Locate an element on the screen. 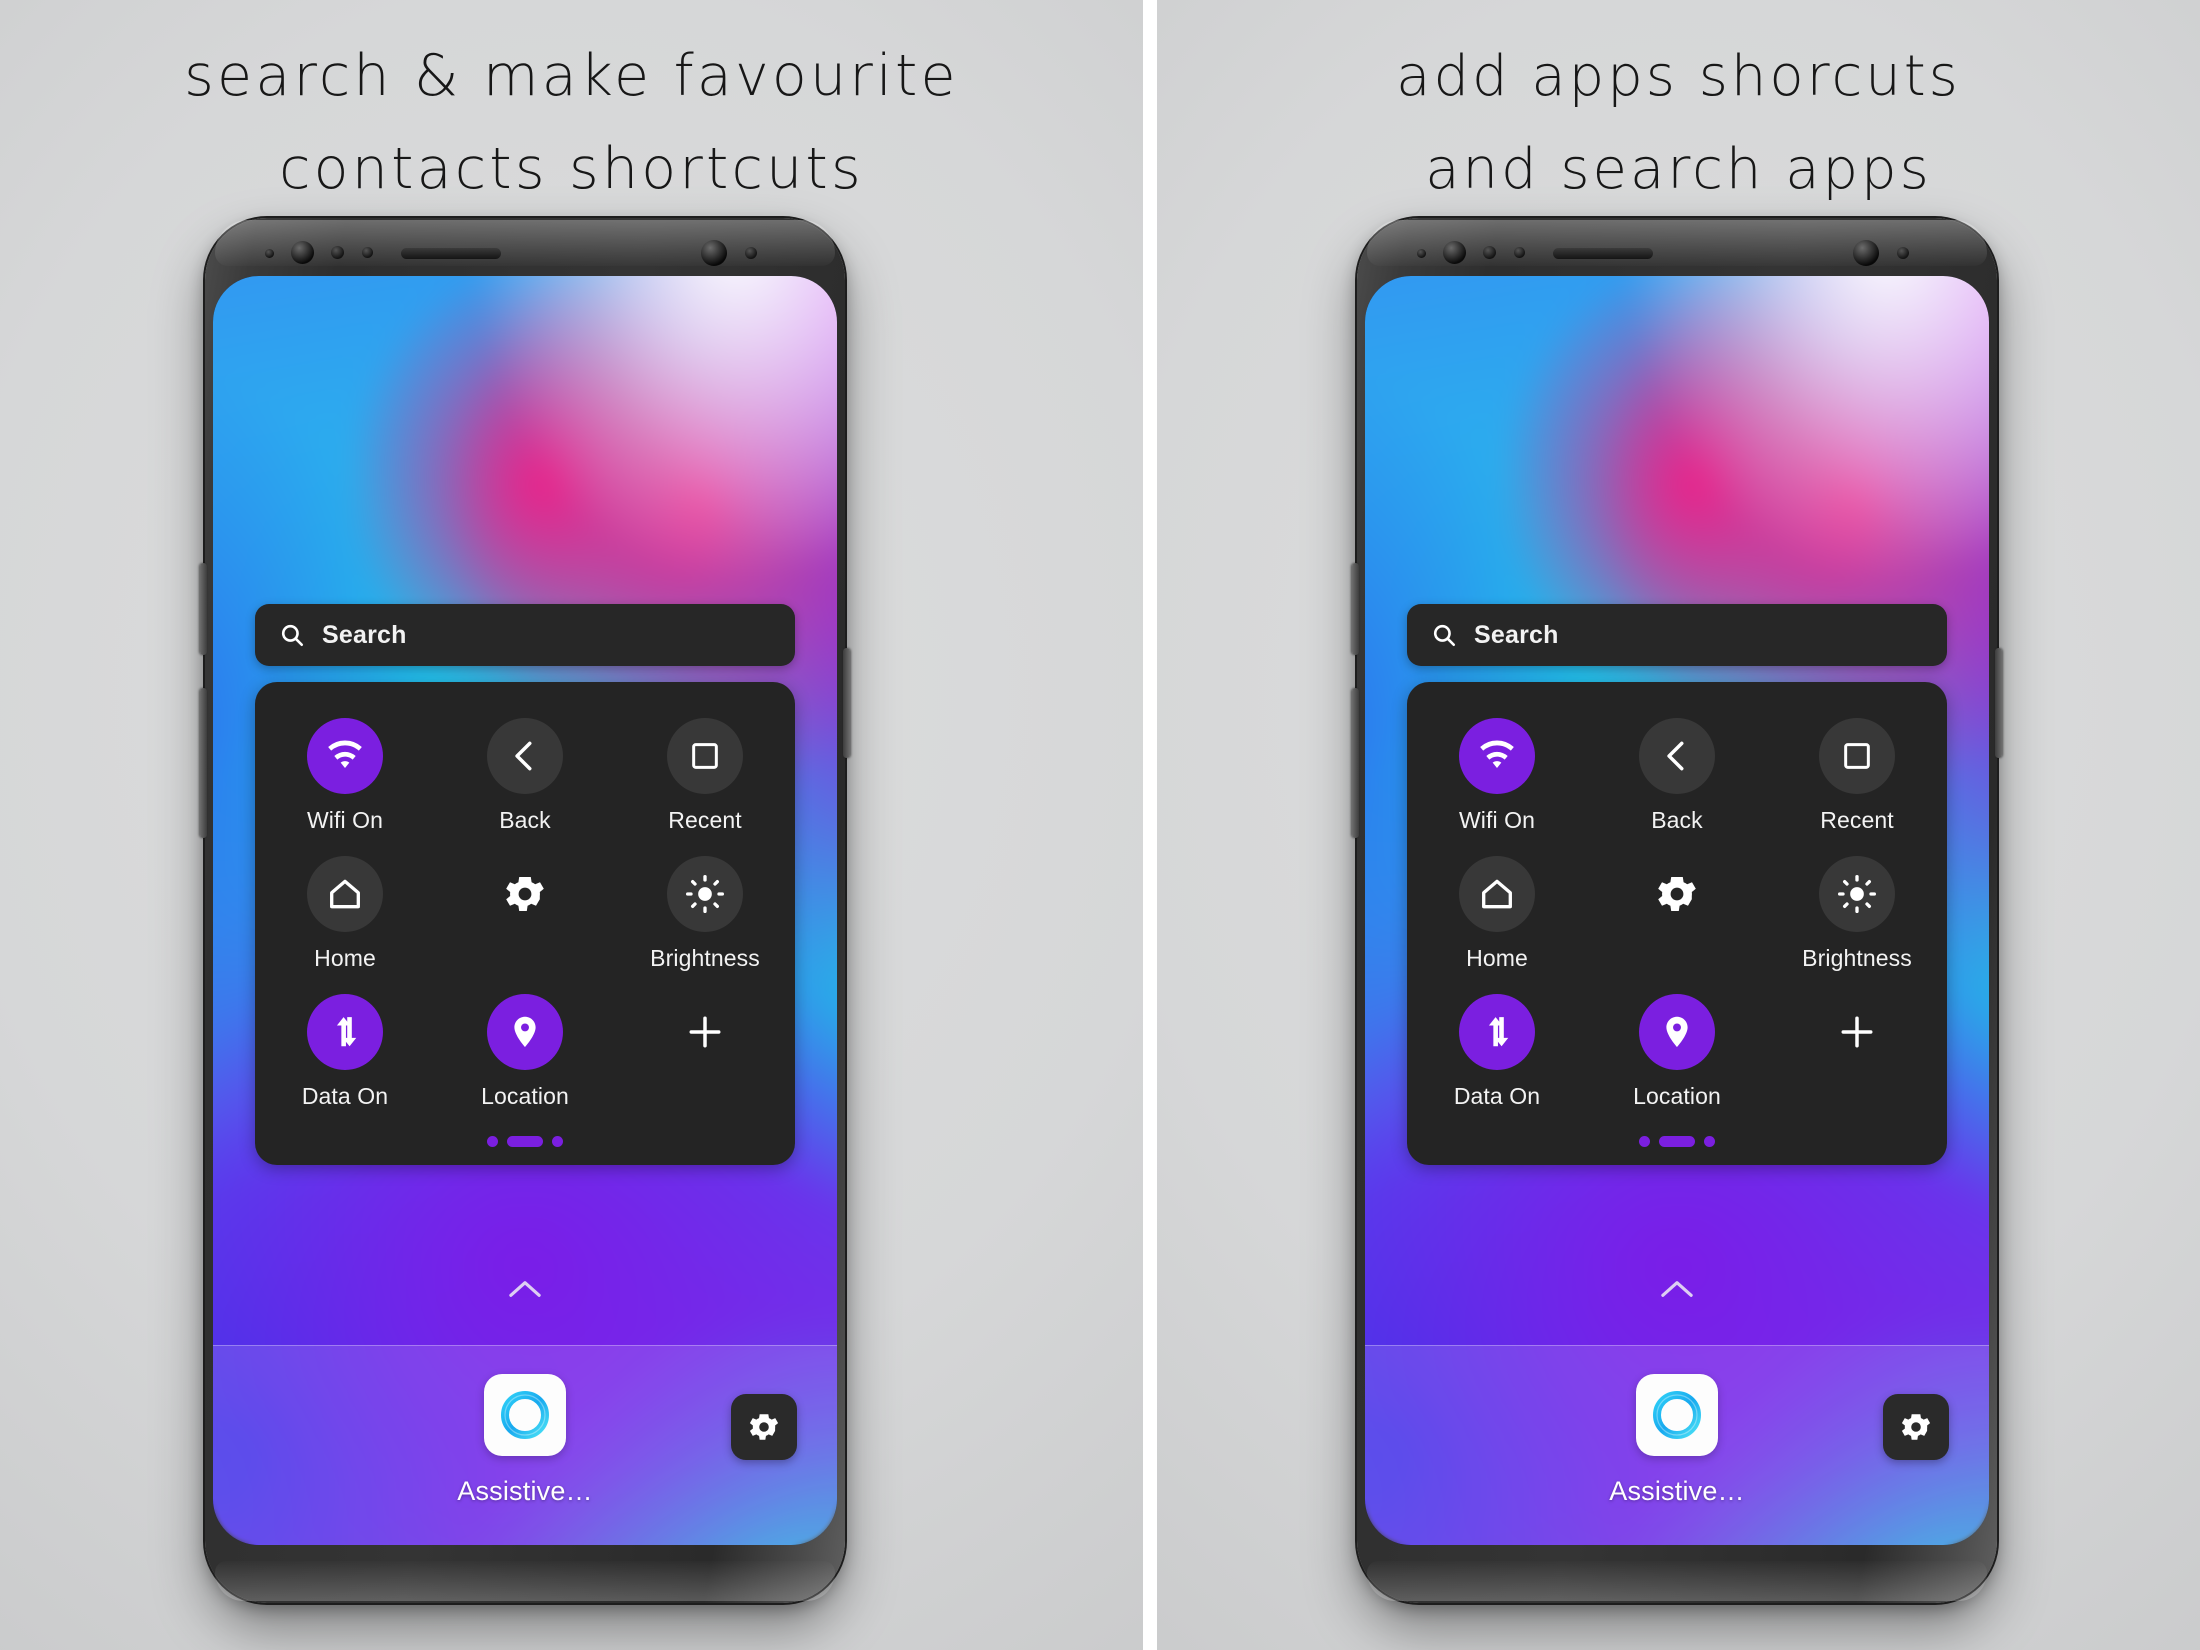 The image size is (2200, 1650). panel-caption: add apps shorcuts and search apps is located at coordinates (1678, 123).